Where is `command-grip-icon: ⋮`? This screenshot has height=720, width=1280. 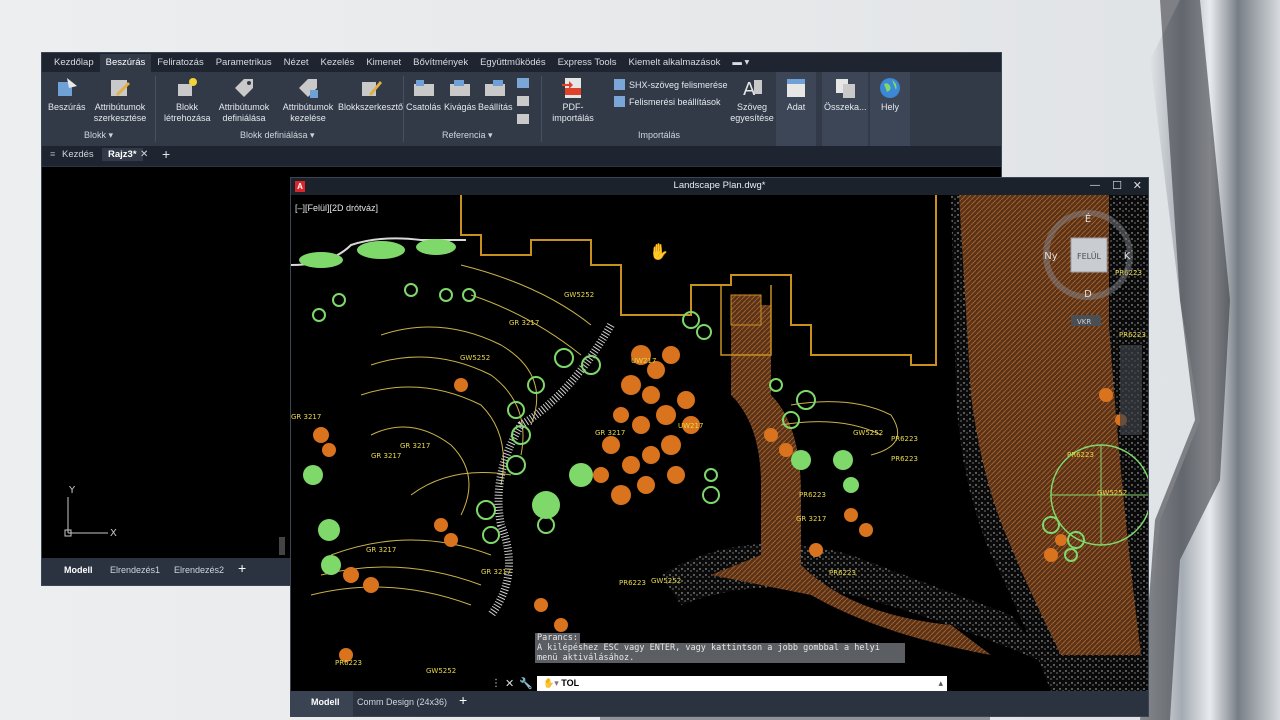 command-grip-icon: ⋮ is located at coordinates (498, 683).